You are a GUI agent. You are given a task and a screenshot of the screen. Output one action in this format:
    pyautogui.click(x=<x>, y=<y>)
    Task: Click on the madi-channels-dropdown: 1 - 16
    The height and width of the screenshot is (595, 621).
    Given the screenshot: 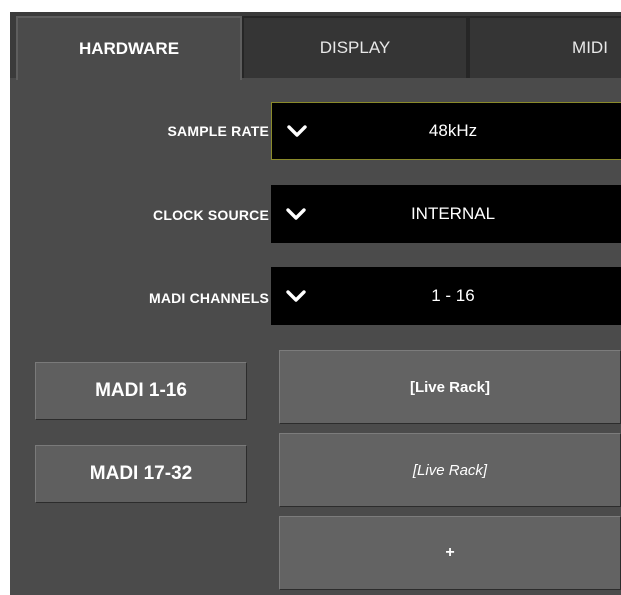 What is the action you would take?
    pyautogui.click(x=446, y=296)
    